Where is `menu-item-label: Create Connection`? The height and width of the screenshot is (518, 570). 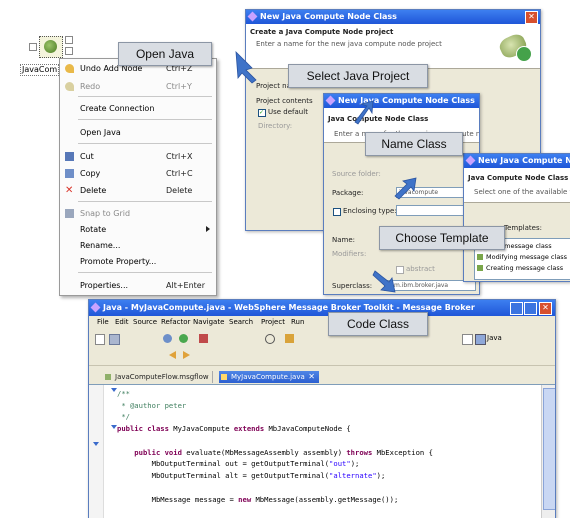 menu-item-label: Create Connection is located at coordinates (117, 108).